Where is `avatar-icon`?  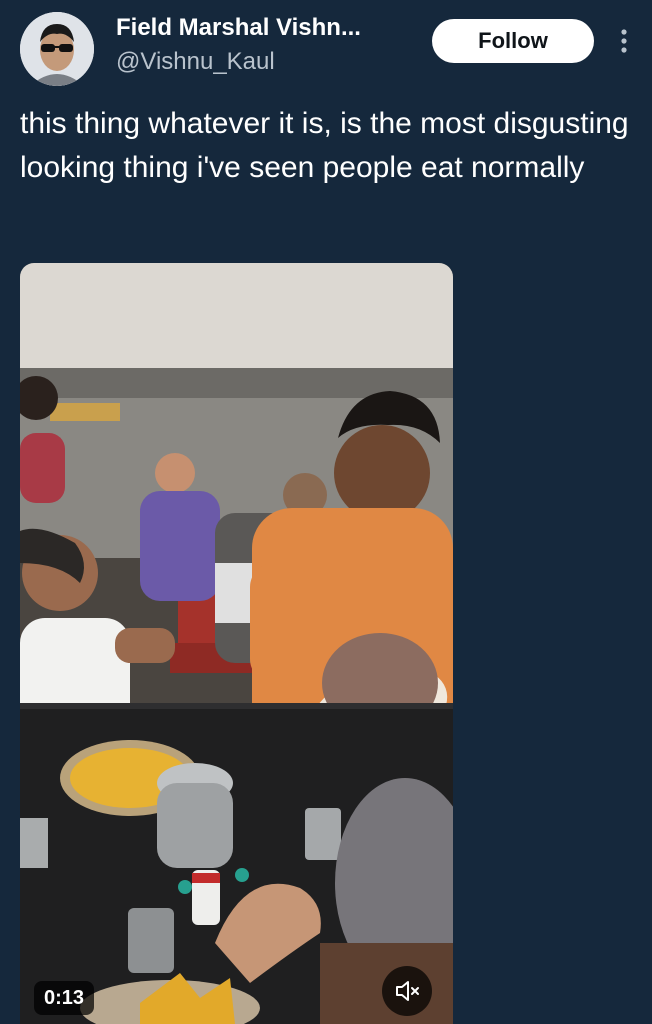 avatar-icon is located at coordinates (57, 49).